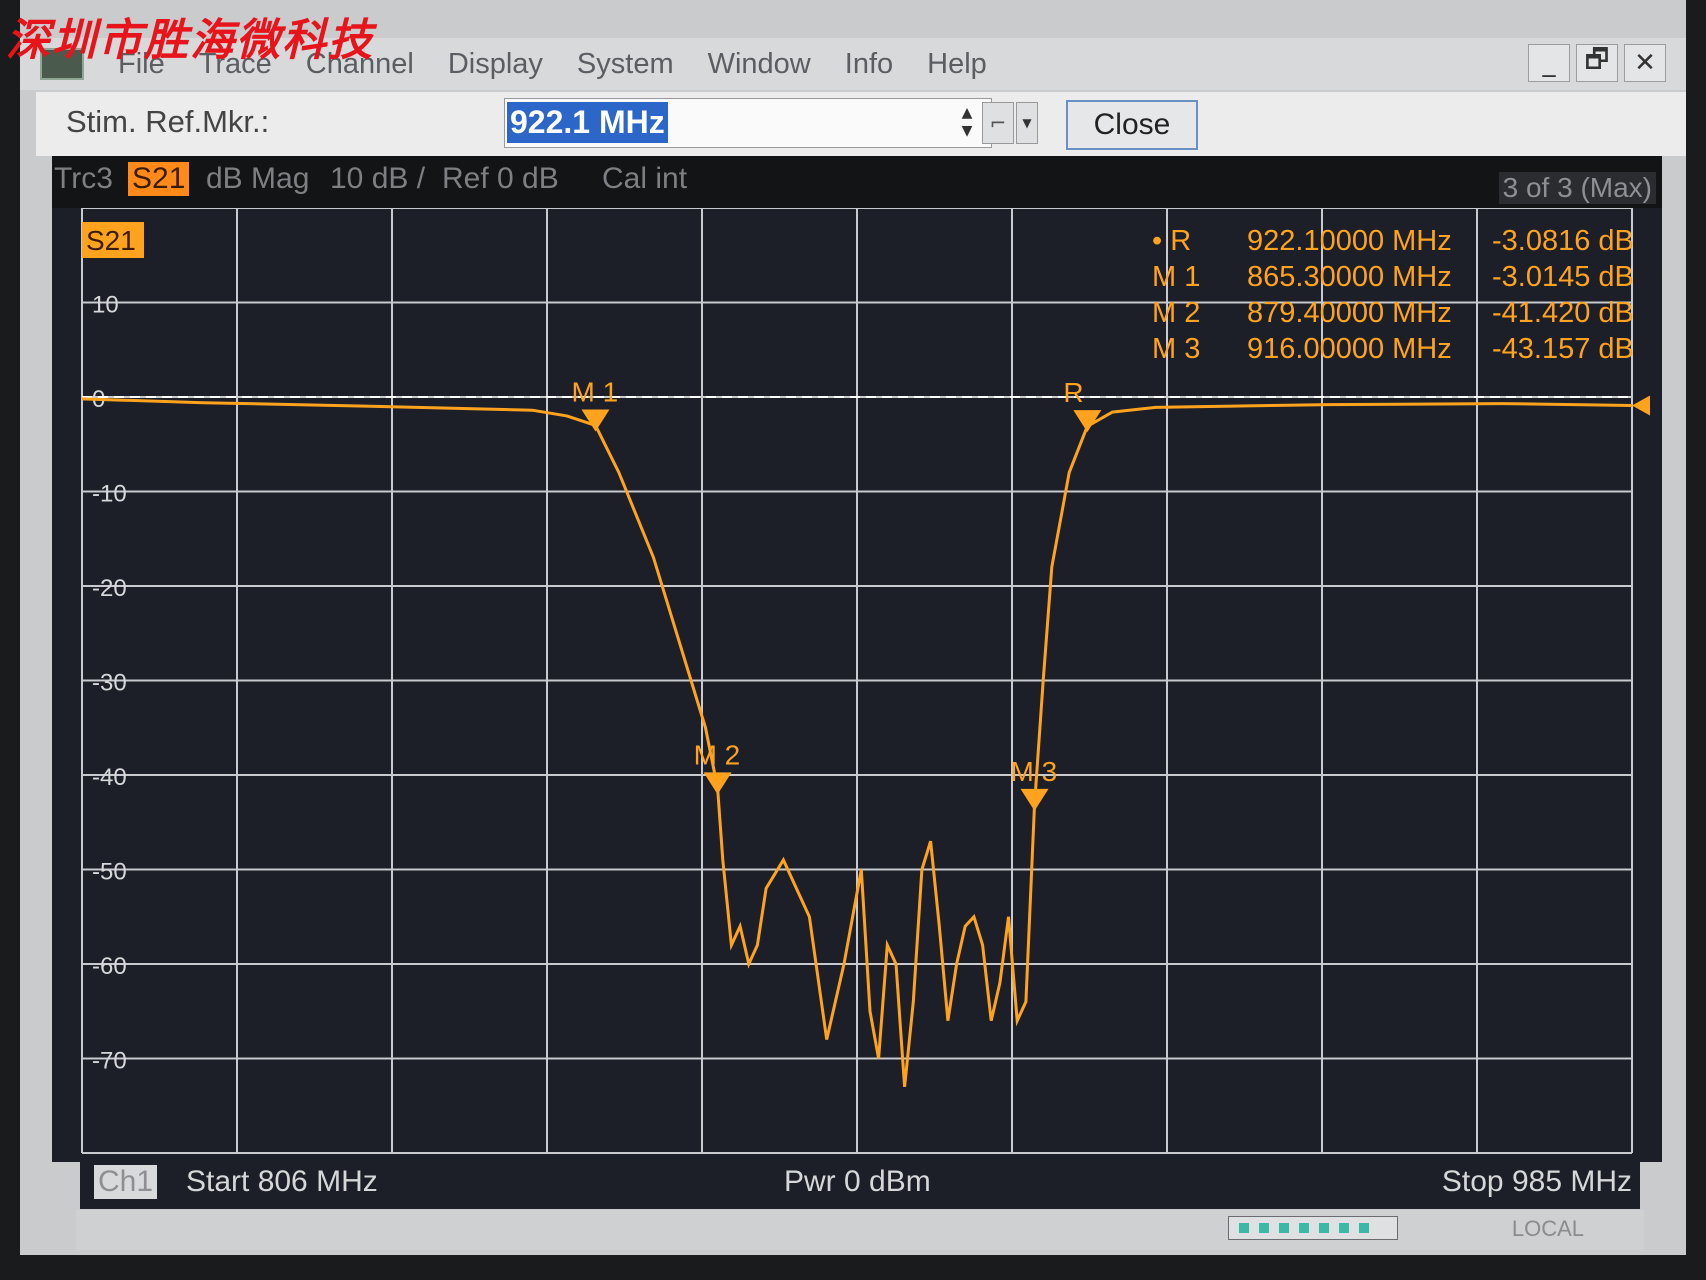 This screenshot has width=1706, height=1280. I want to click on marker-label: R, so click(1073, 392).